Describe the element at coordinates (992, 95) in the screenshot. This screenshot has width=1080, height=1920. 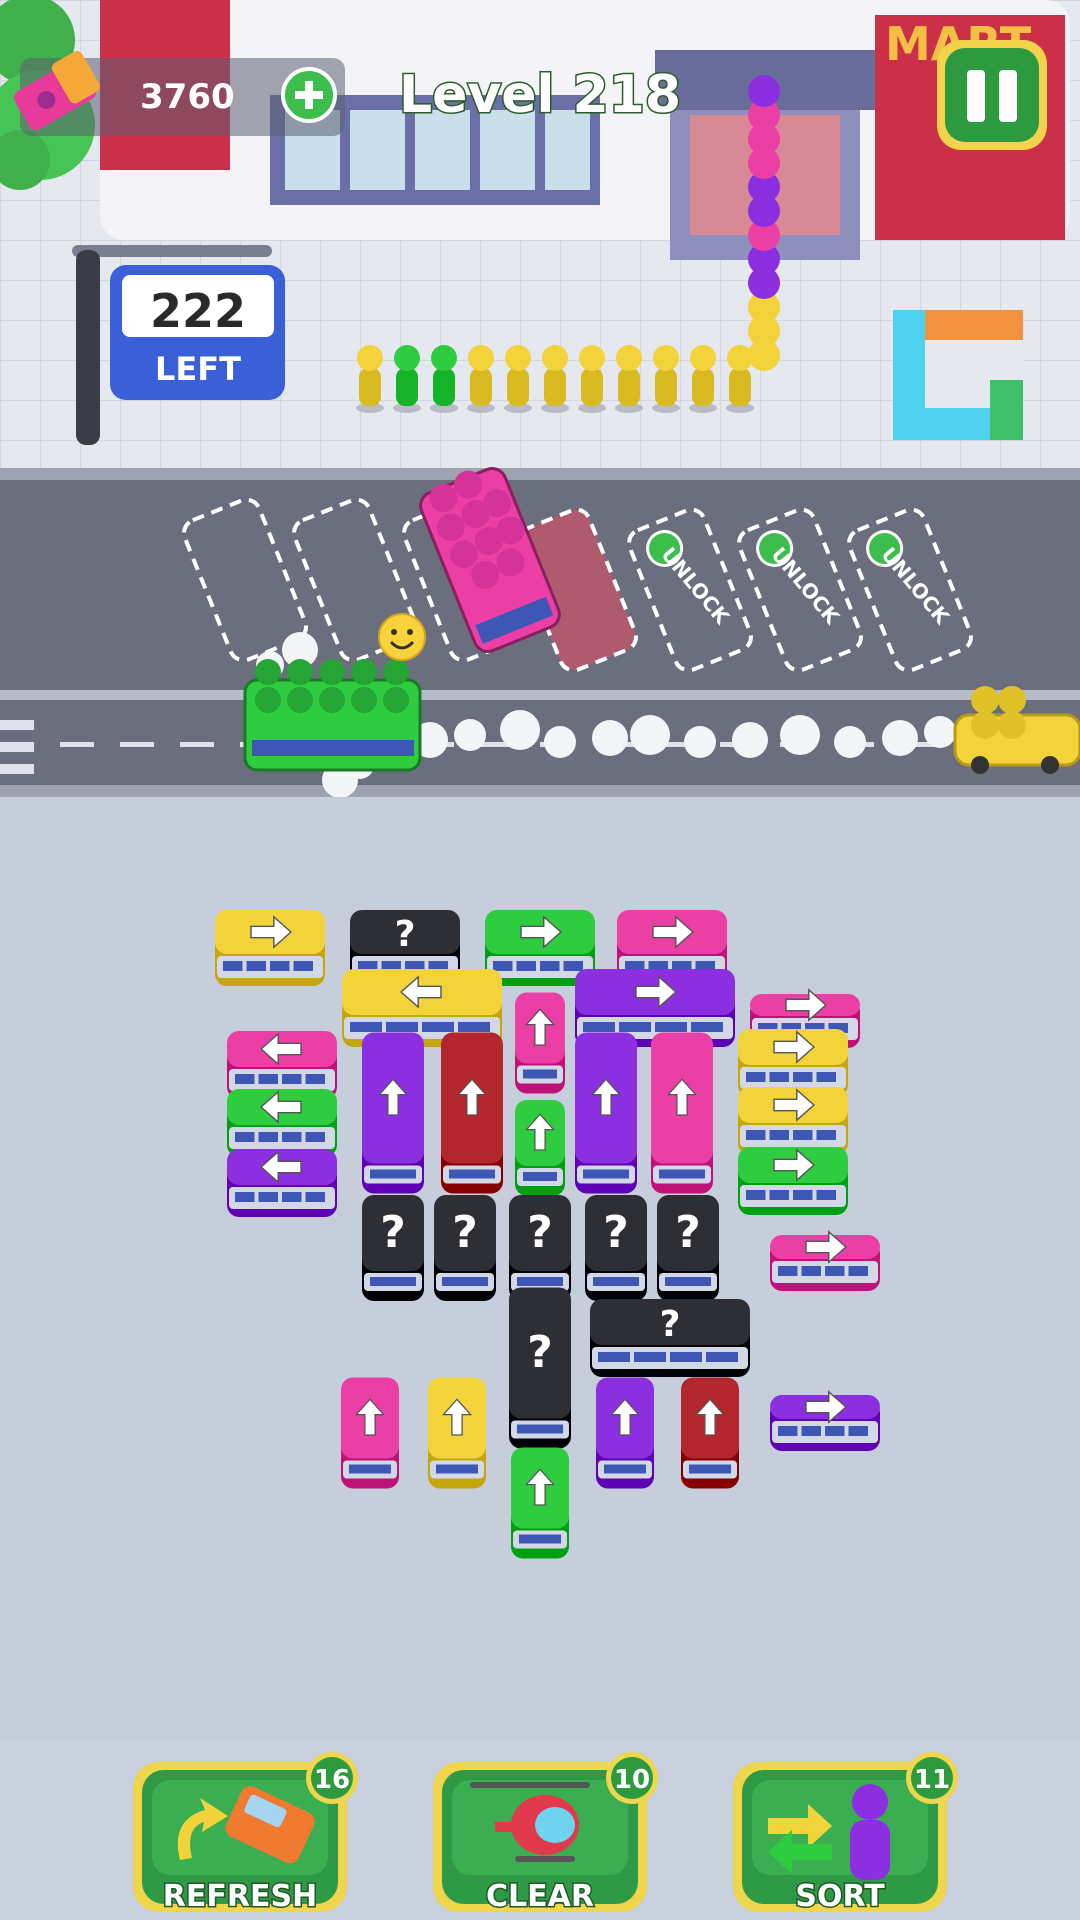
I see `pause-button` at that location.